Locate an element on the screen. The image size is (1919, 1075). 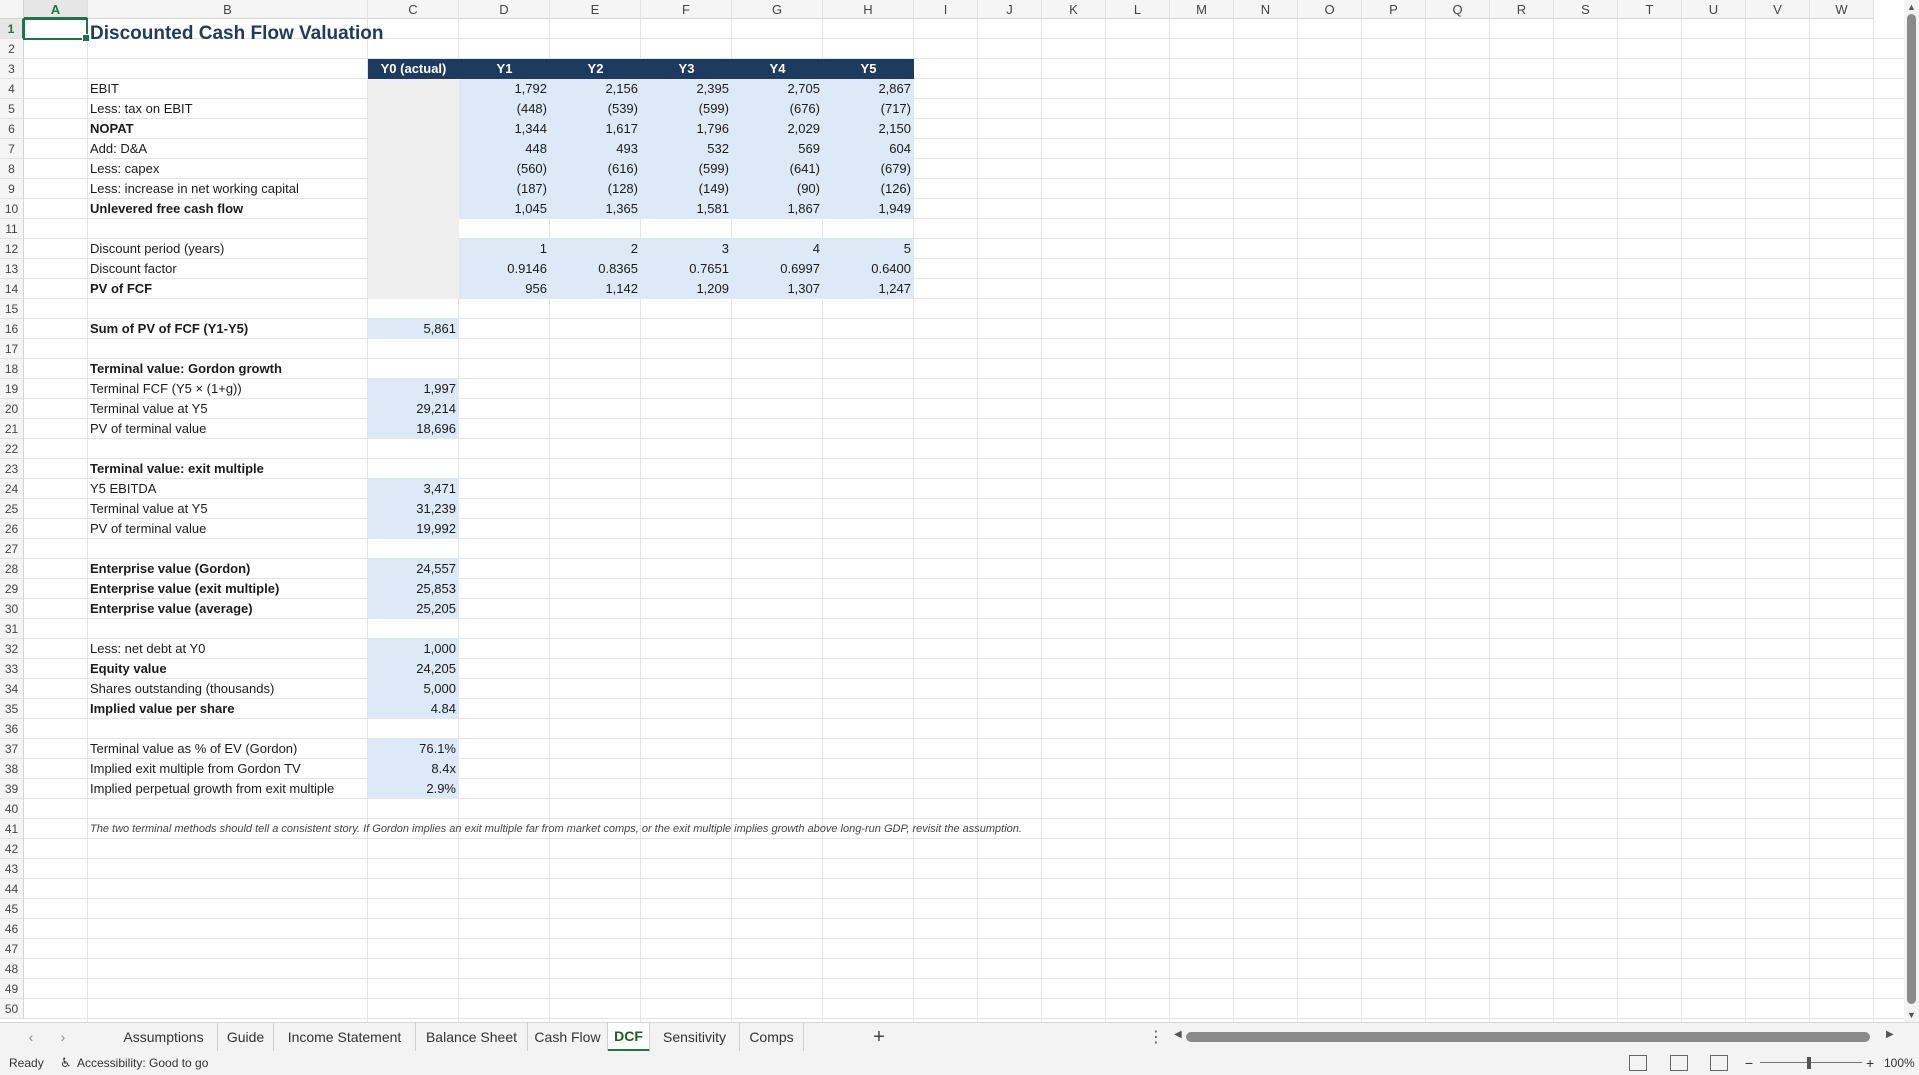
zoom-slider-thumb is located at coordinates (1809, 1063).